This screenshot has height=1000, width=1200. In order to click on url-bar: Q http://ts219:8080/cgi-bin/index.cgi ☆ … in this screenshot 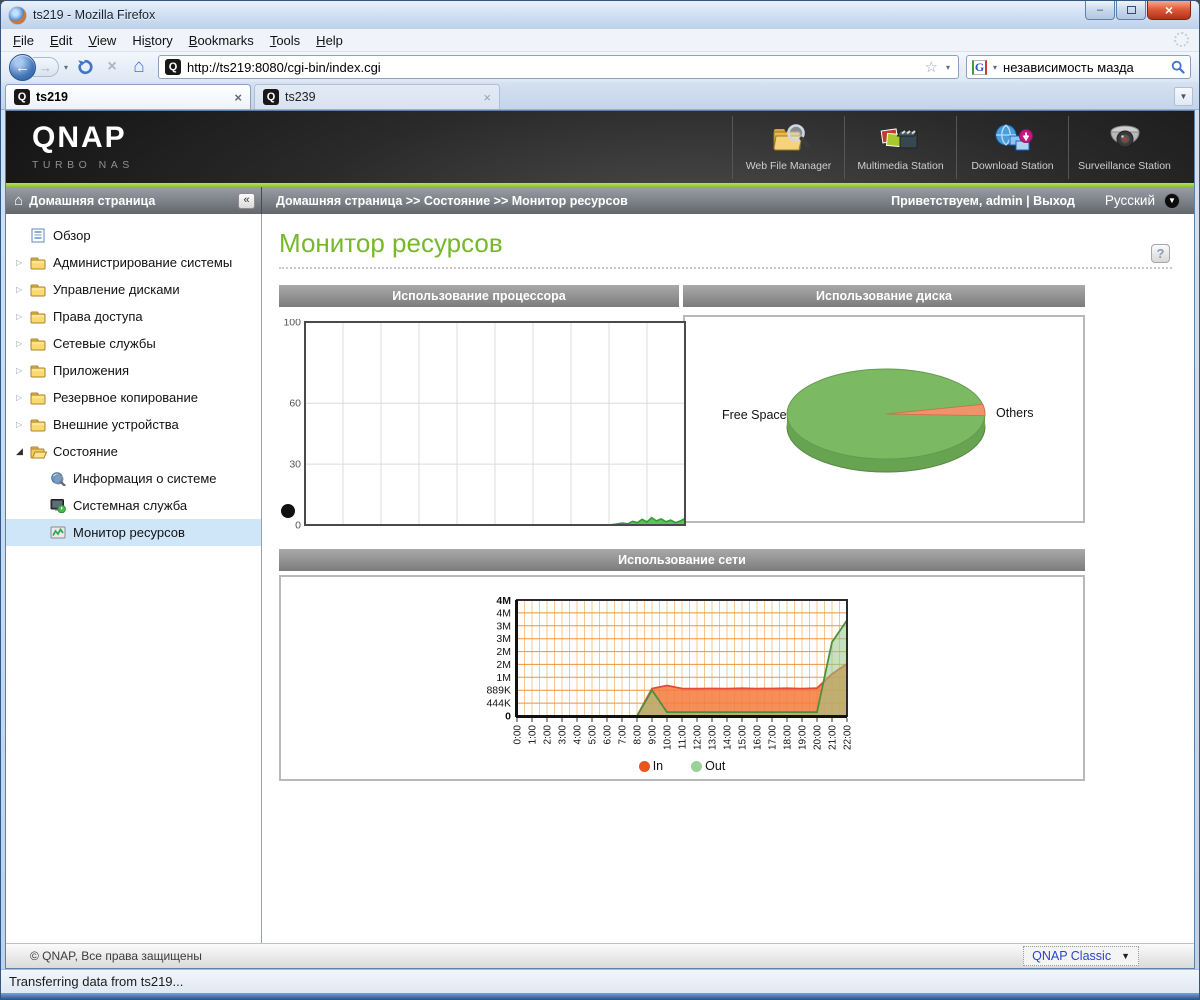, I will do `click(558, 67)`.